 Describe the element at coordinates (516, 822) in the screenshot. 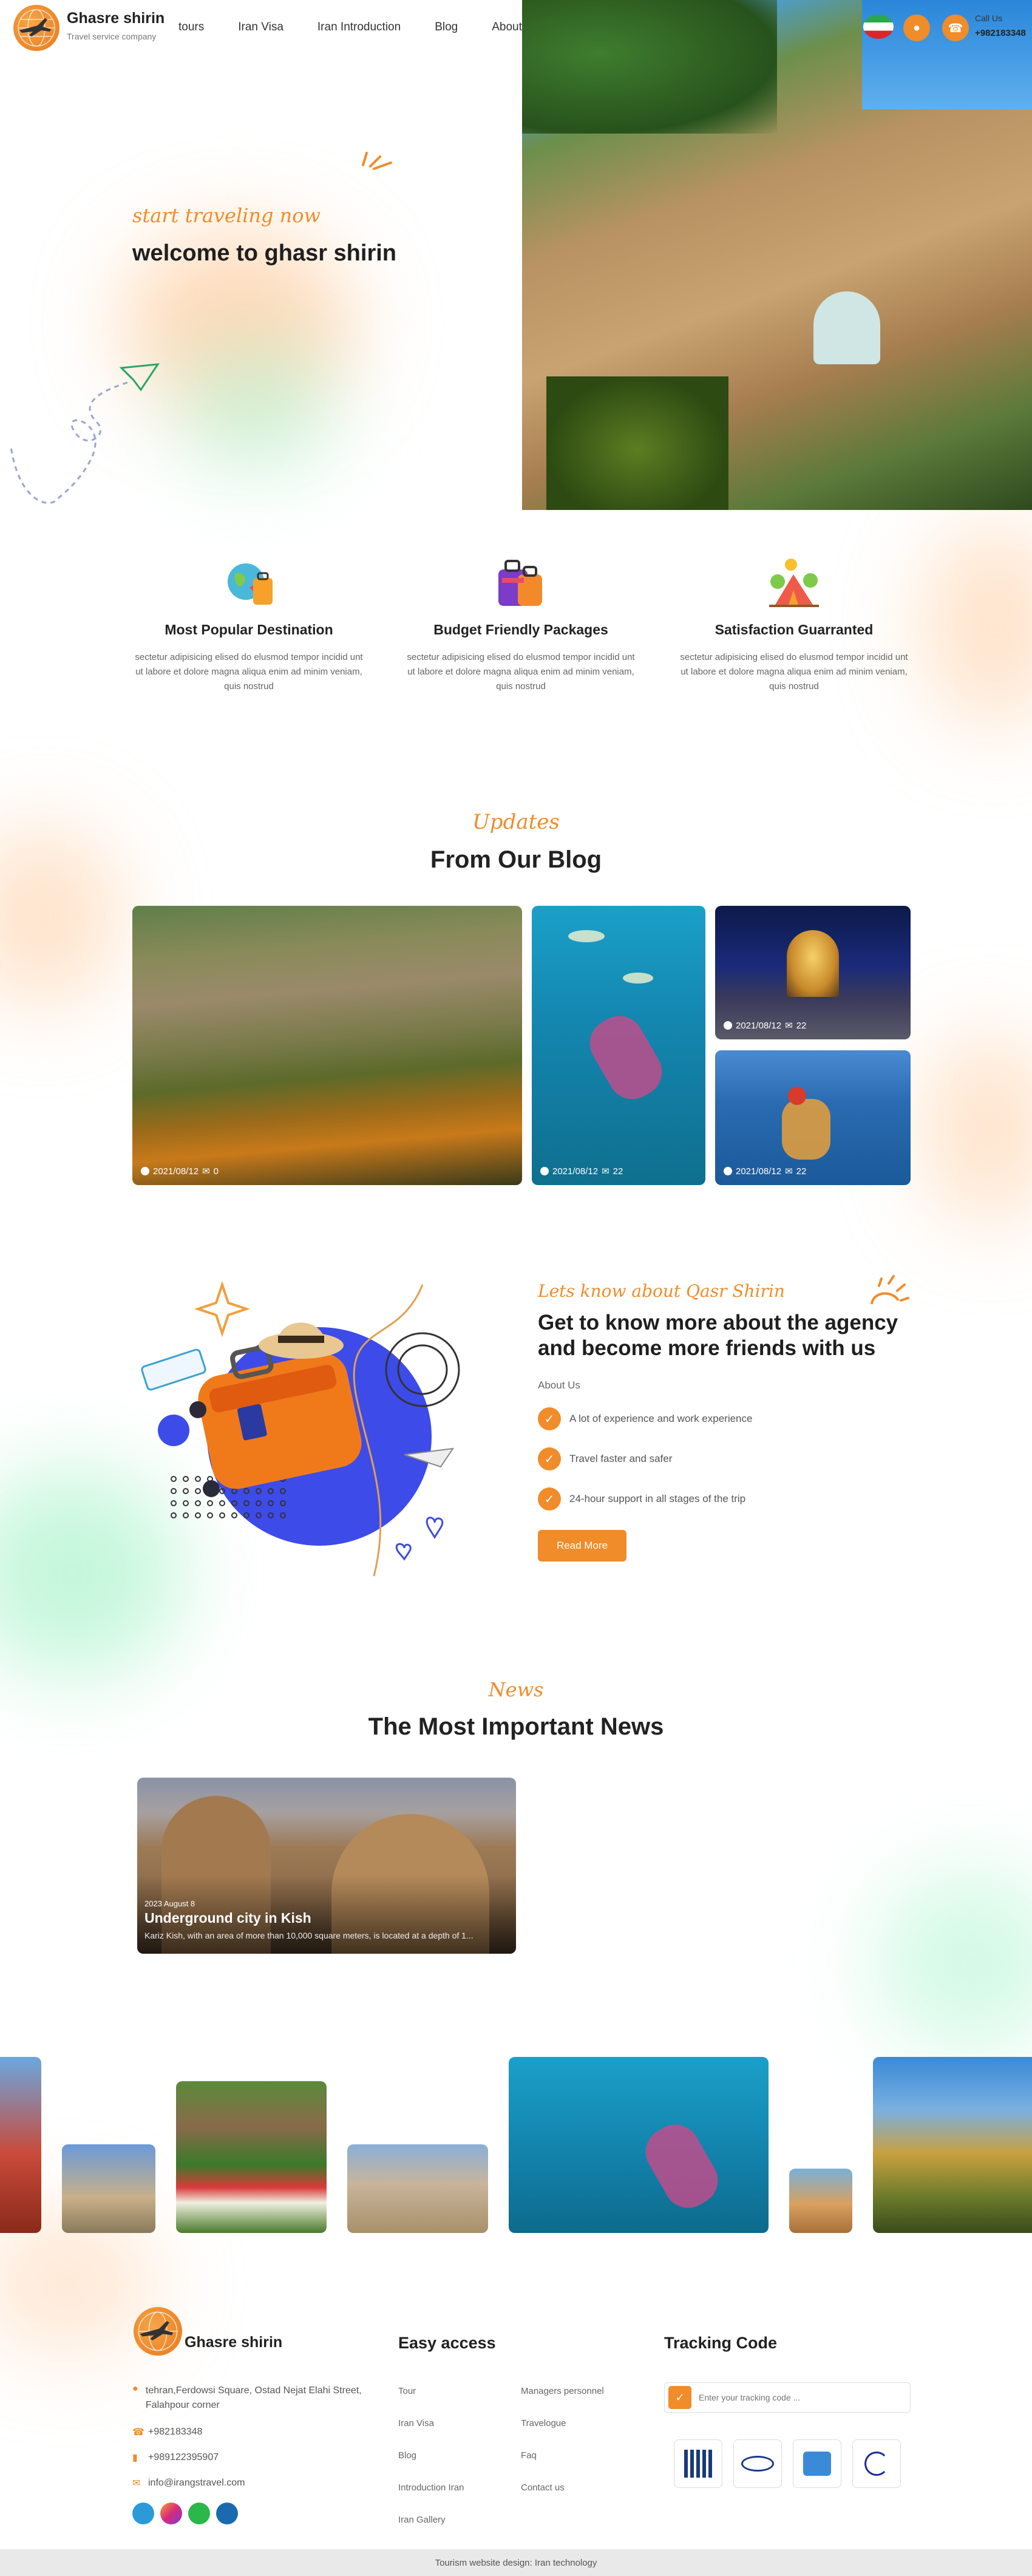

I see `blog-script: Updates` at that location.